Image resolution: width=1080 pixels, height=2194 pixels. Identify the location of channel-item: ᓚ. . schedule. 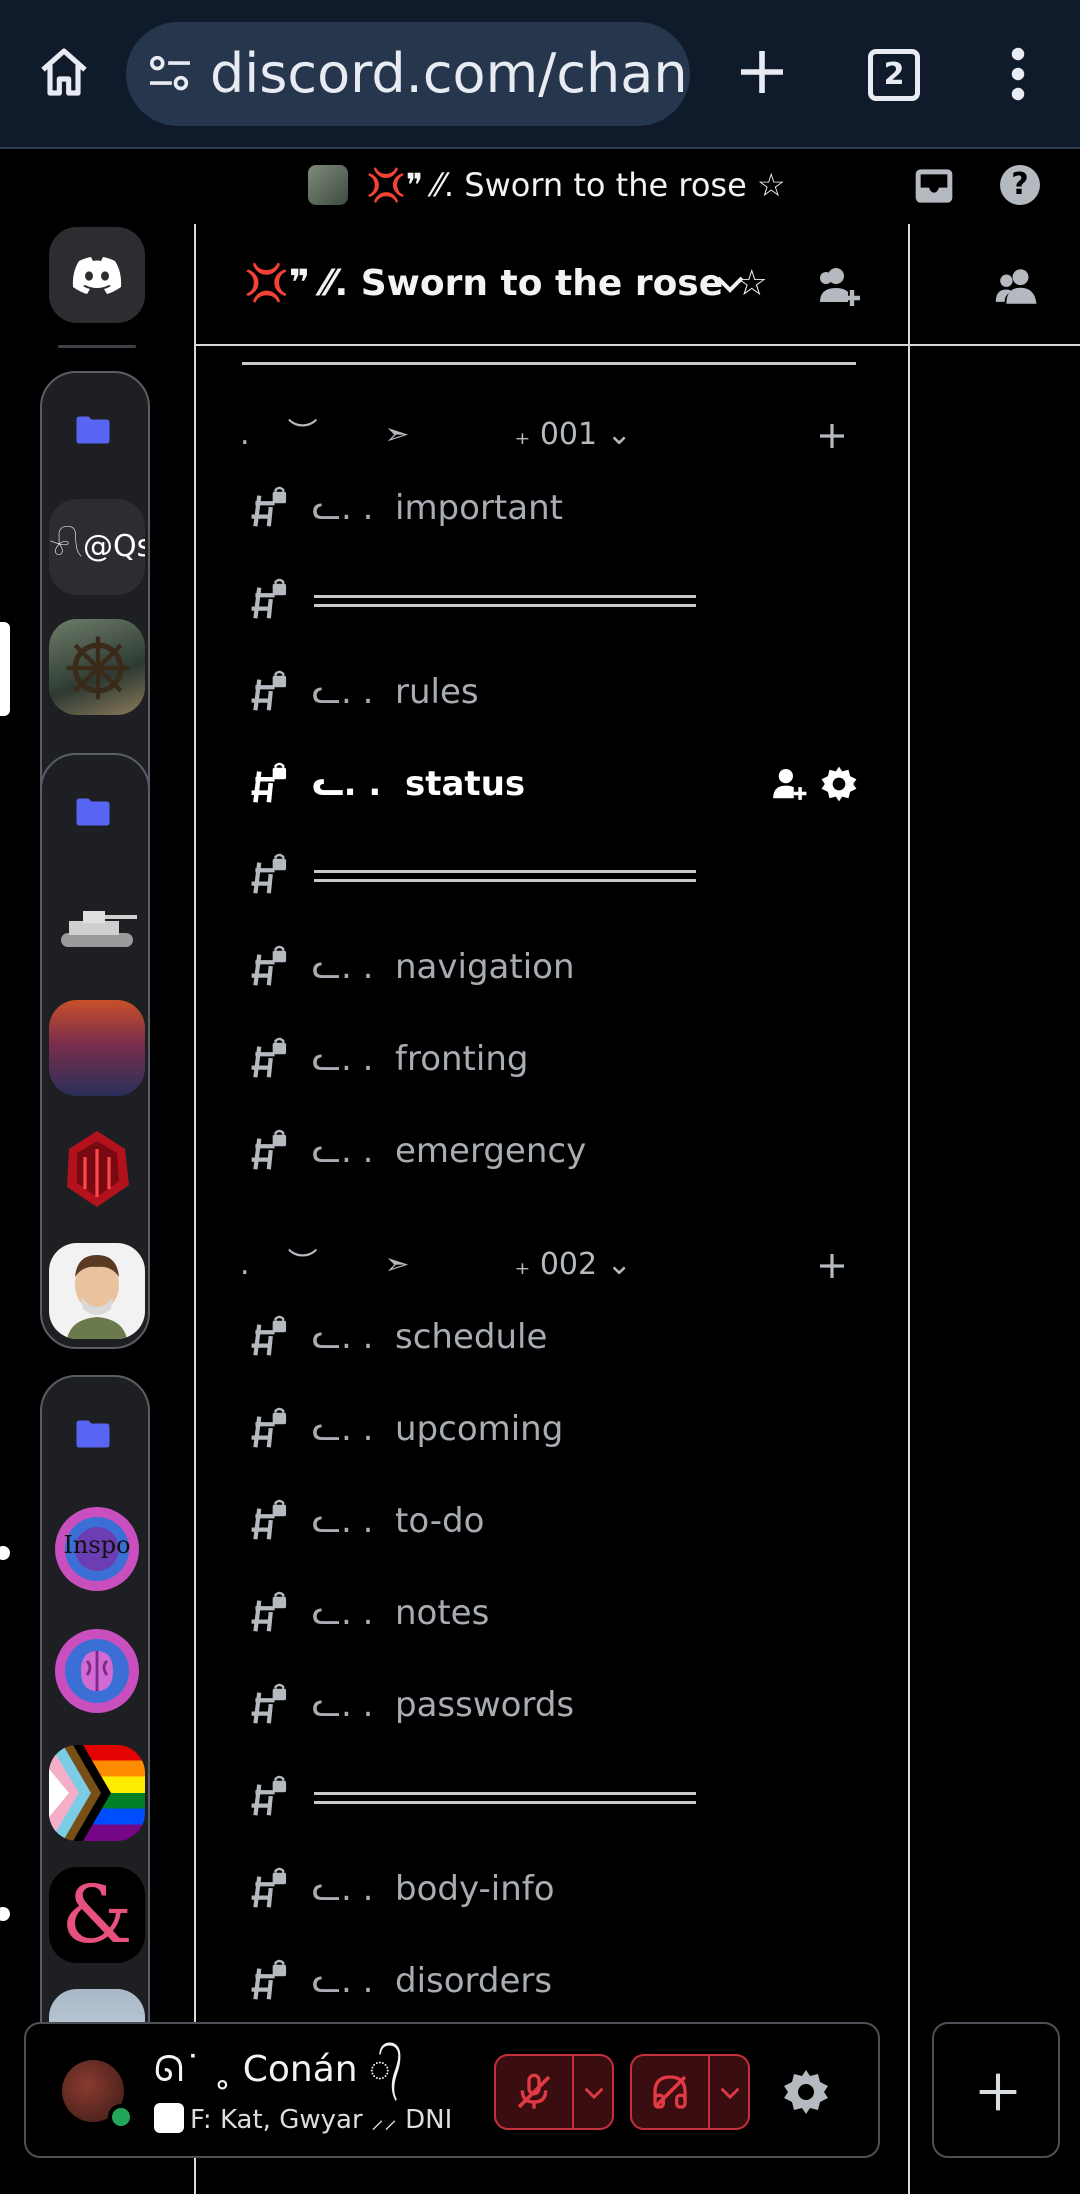
(552, 1337).